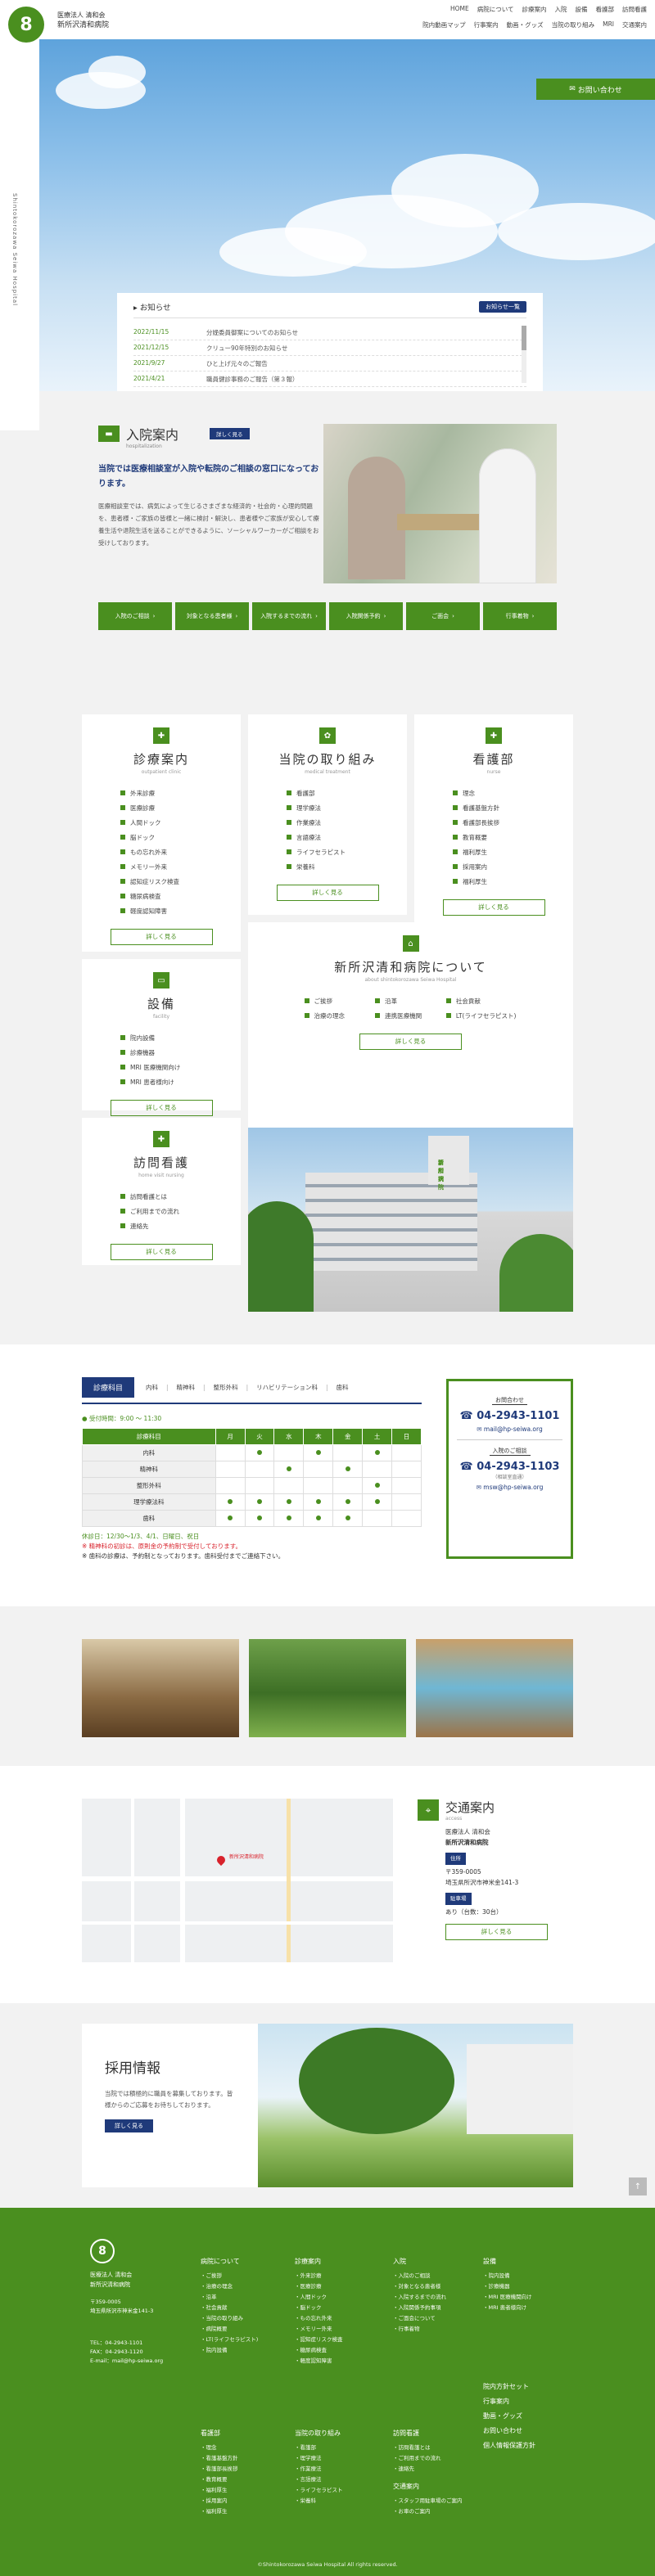 The height and width of the screenshot is (2576, 655). Describe the element at coordinates (230, 2261) in the screenshot. I see `footer-column-head: 病院について` at that location.